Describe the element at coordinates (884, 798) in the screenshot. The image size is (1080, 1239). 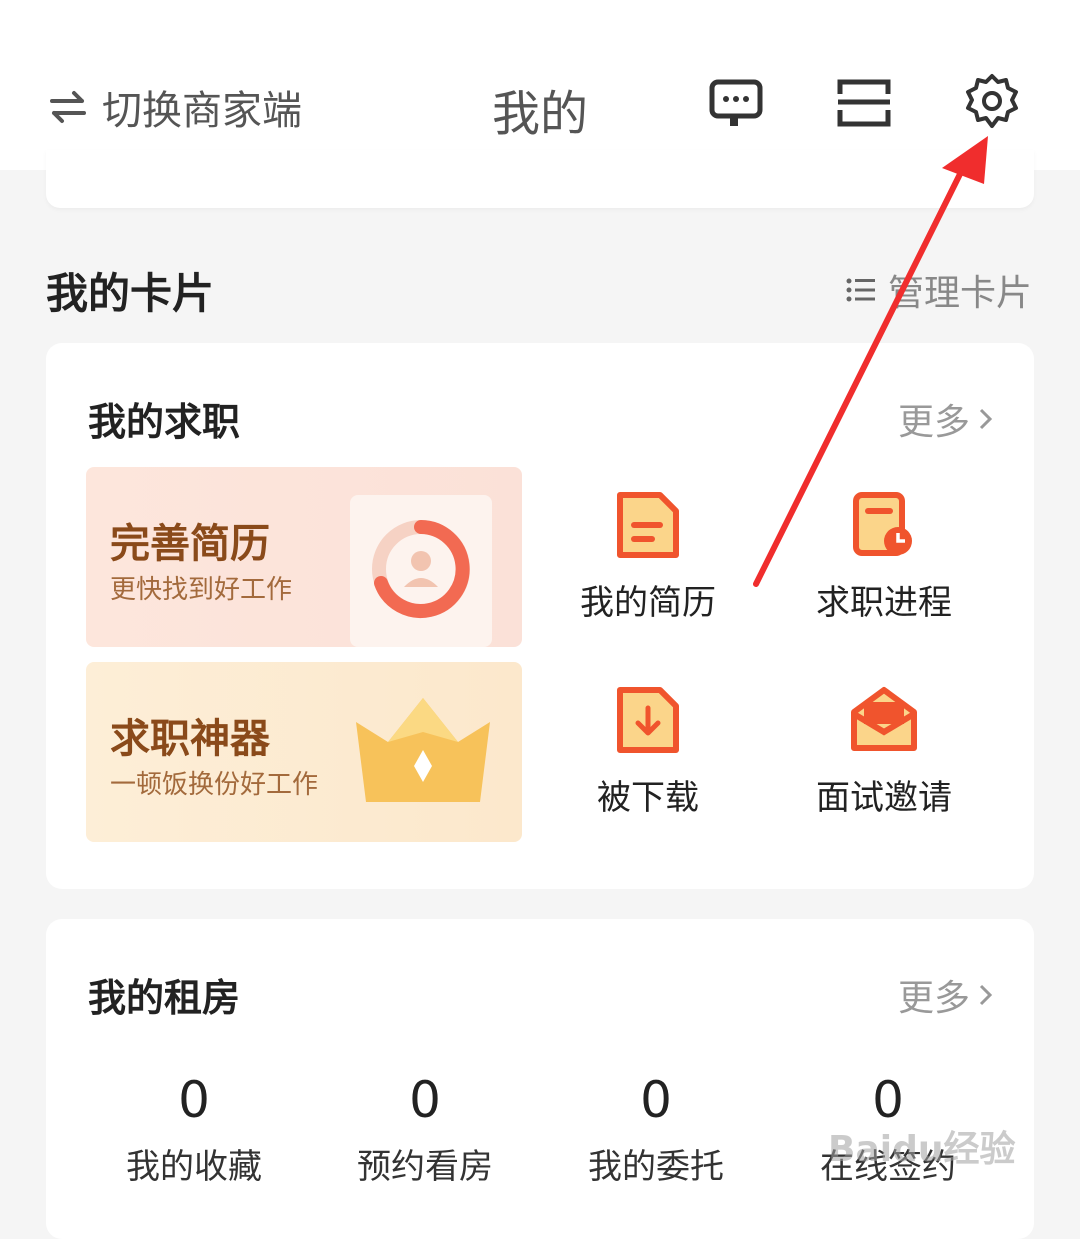
I see `grid-item-label: 面试邀请` at that location.